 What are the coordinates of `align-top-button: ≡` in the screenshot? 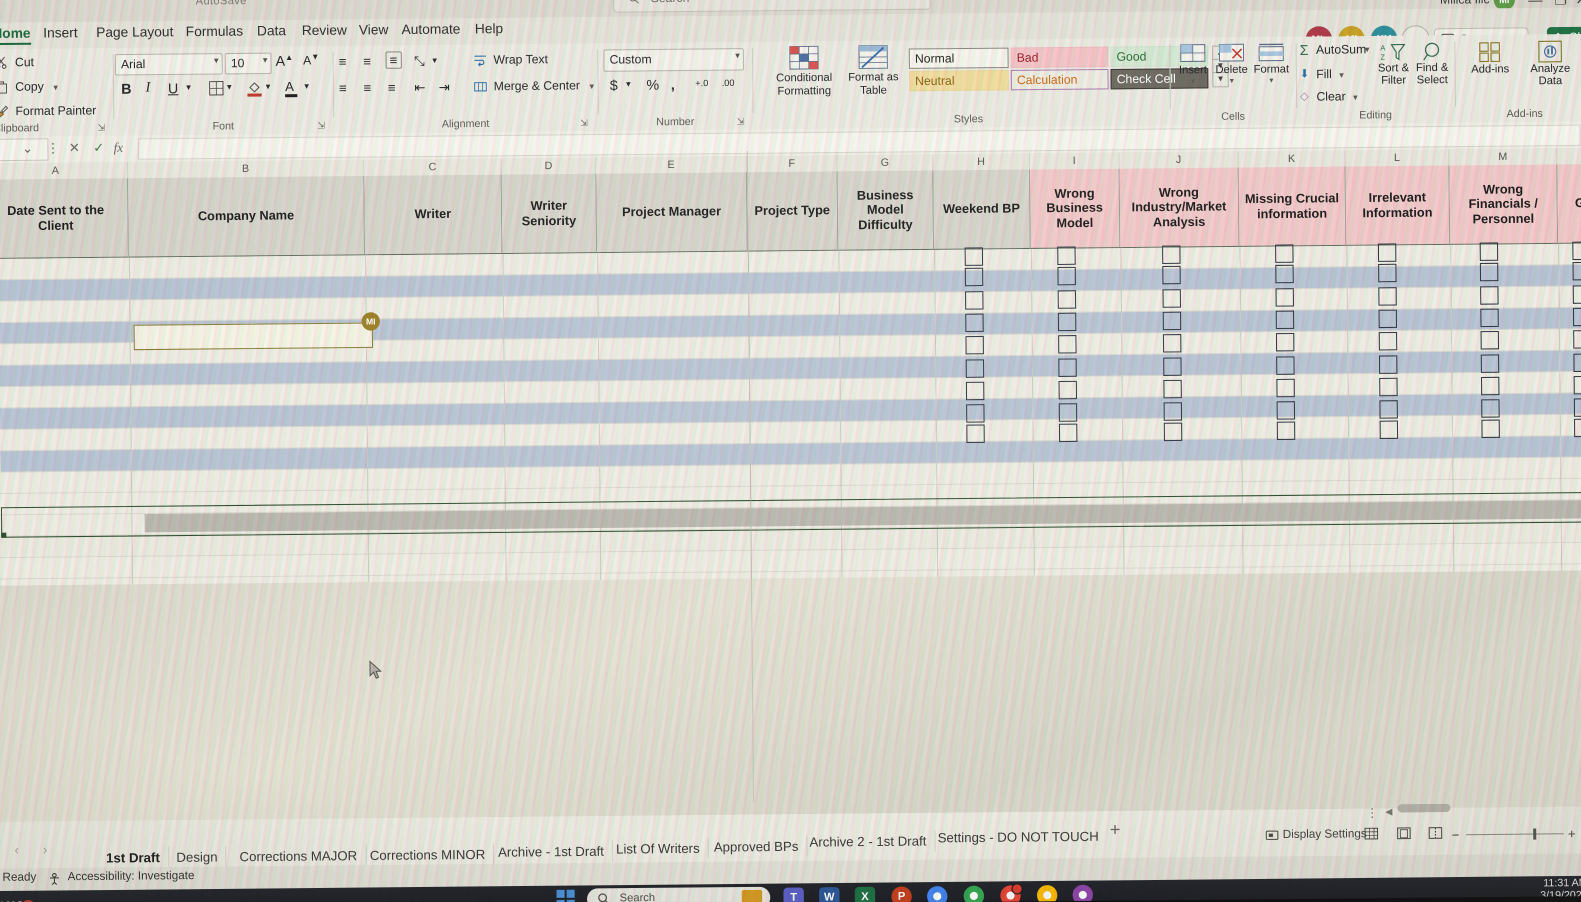 It's located at (343, 61).